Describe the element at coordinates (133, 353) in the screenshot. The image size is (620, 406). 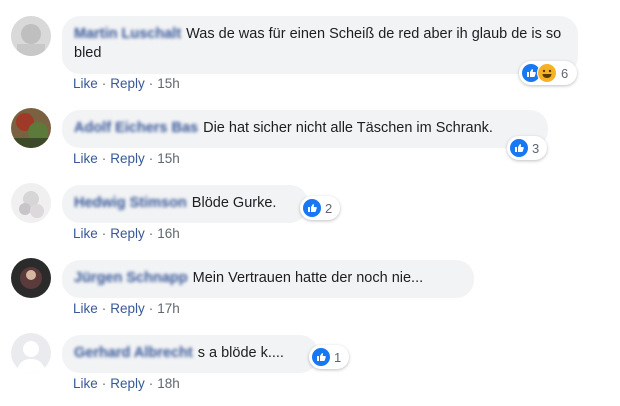
I see `author-name: Gerhard Albrecht` at that location.